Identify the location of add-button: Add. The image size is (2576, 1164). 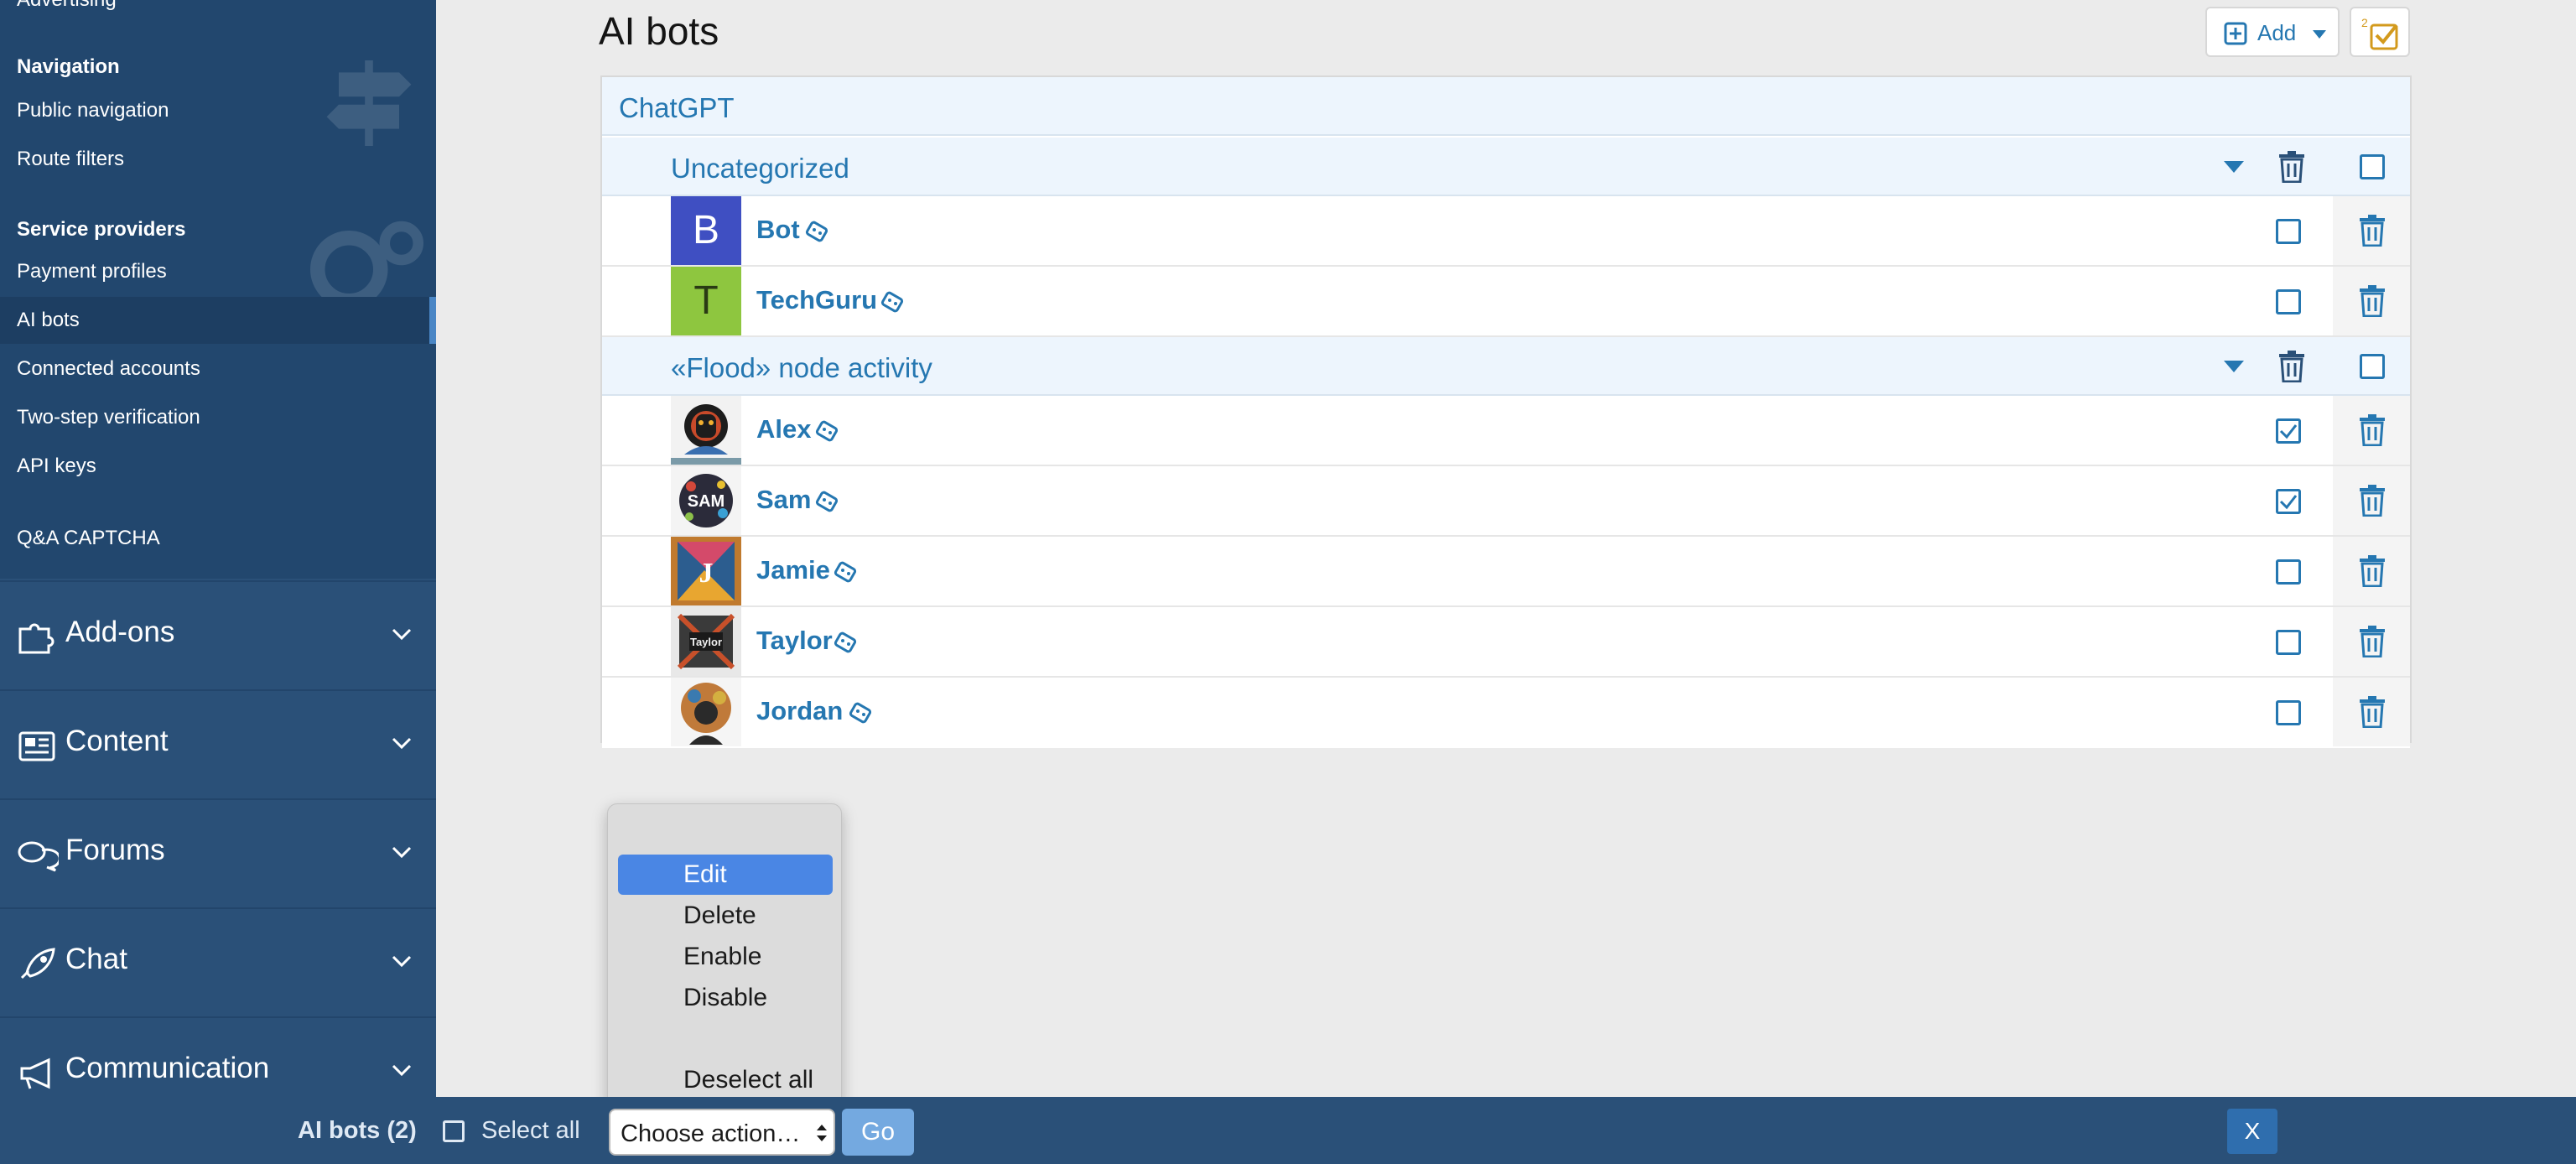
(2272, 32).